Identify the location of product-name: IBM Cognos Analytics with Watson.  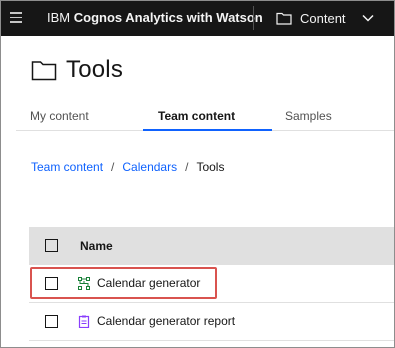
(155, 17).